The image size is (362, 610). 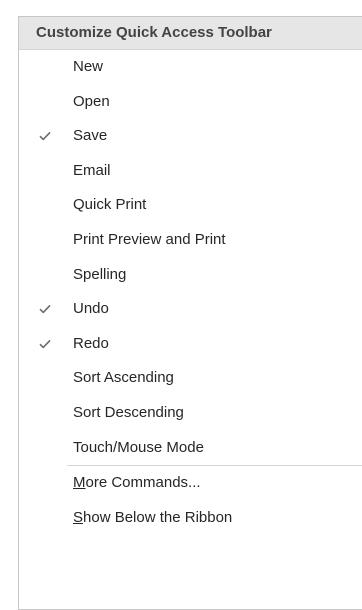 What do you see at coordinates (190, 33) in the screenshot?
I see `menu-title: Customize Quick Access Toolbar` at bounding box center [190, 33].